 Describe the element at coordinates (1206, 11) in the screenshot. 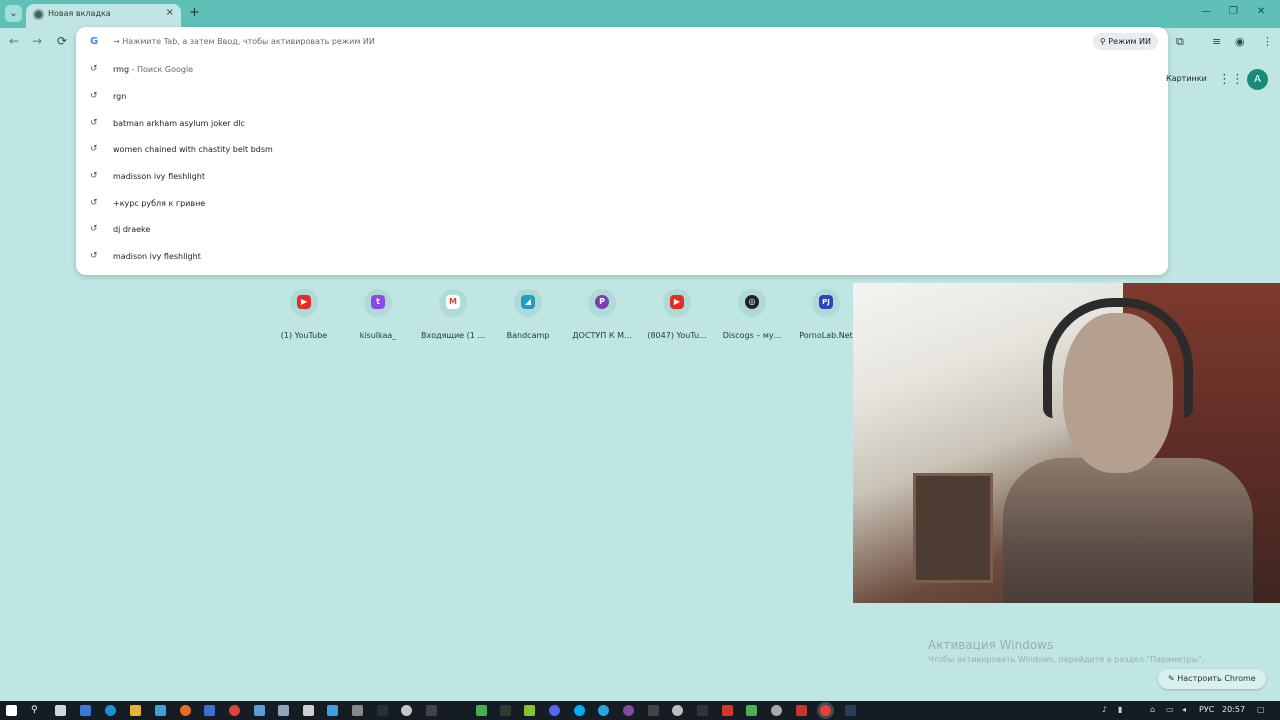

I see `minimize-button: —` at that location.